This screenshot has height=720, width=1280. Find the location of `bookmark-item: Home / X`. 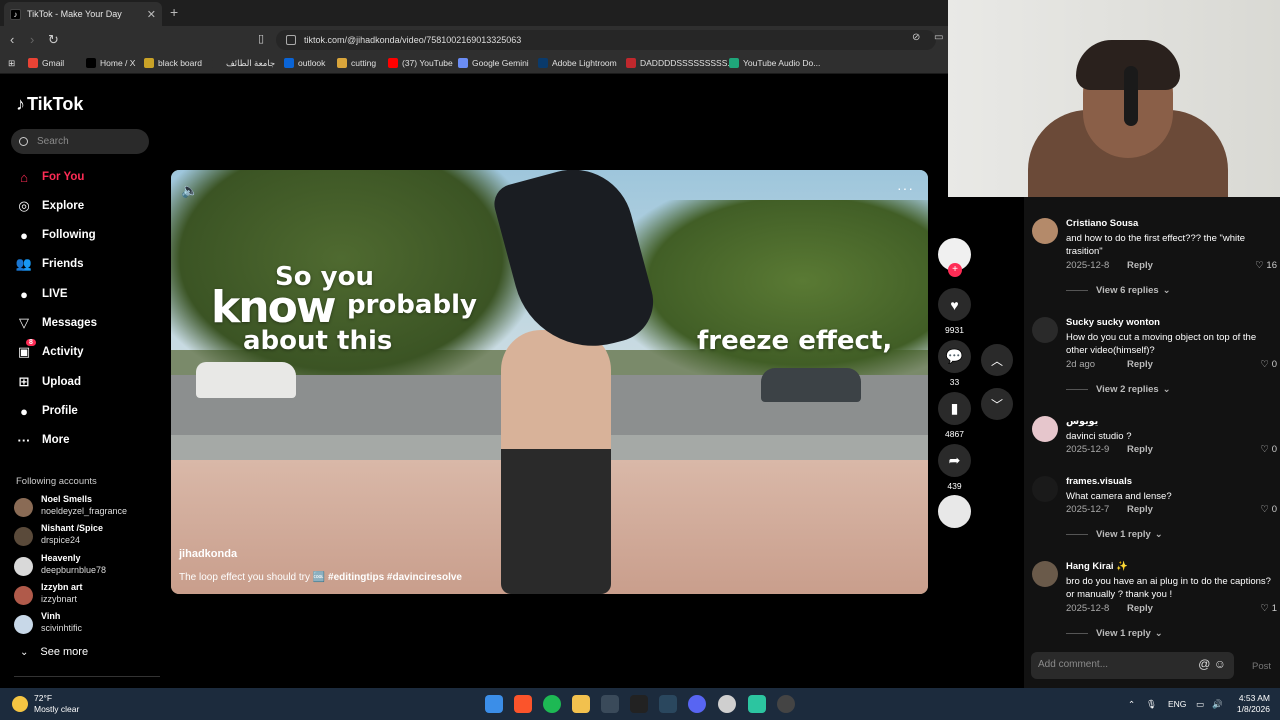

bookmark-item: Home / X is located at coordinates (110, 63).